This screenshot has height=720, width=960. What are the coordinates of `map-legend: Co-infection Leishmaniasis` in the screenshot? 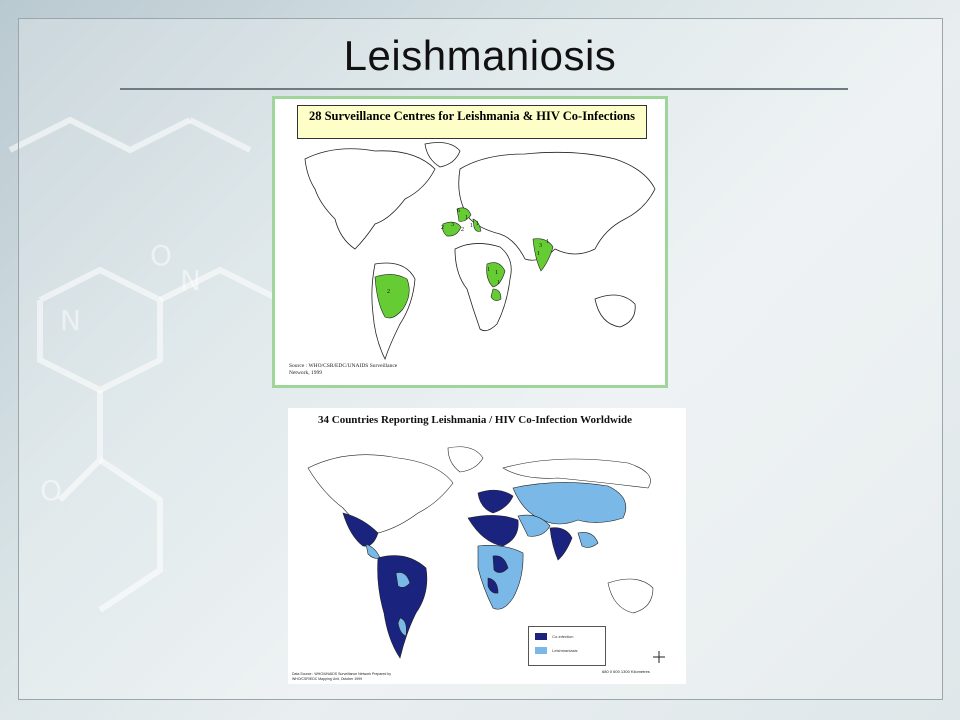 It's located at (567, 646).